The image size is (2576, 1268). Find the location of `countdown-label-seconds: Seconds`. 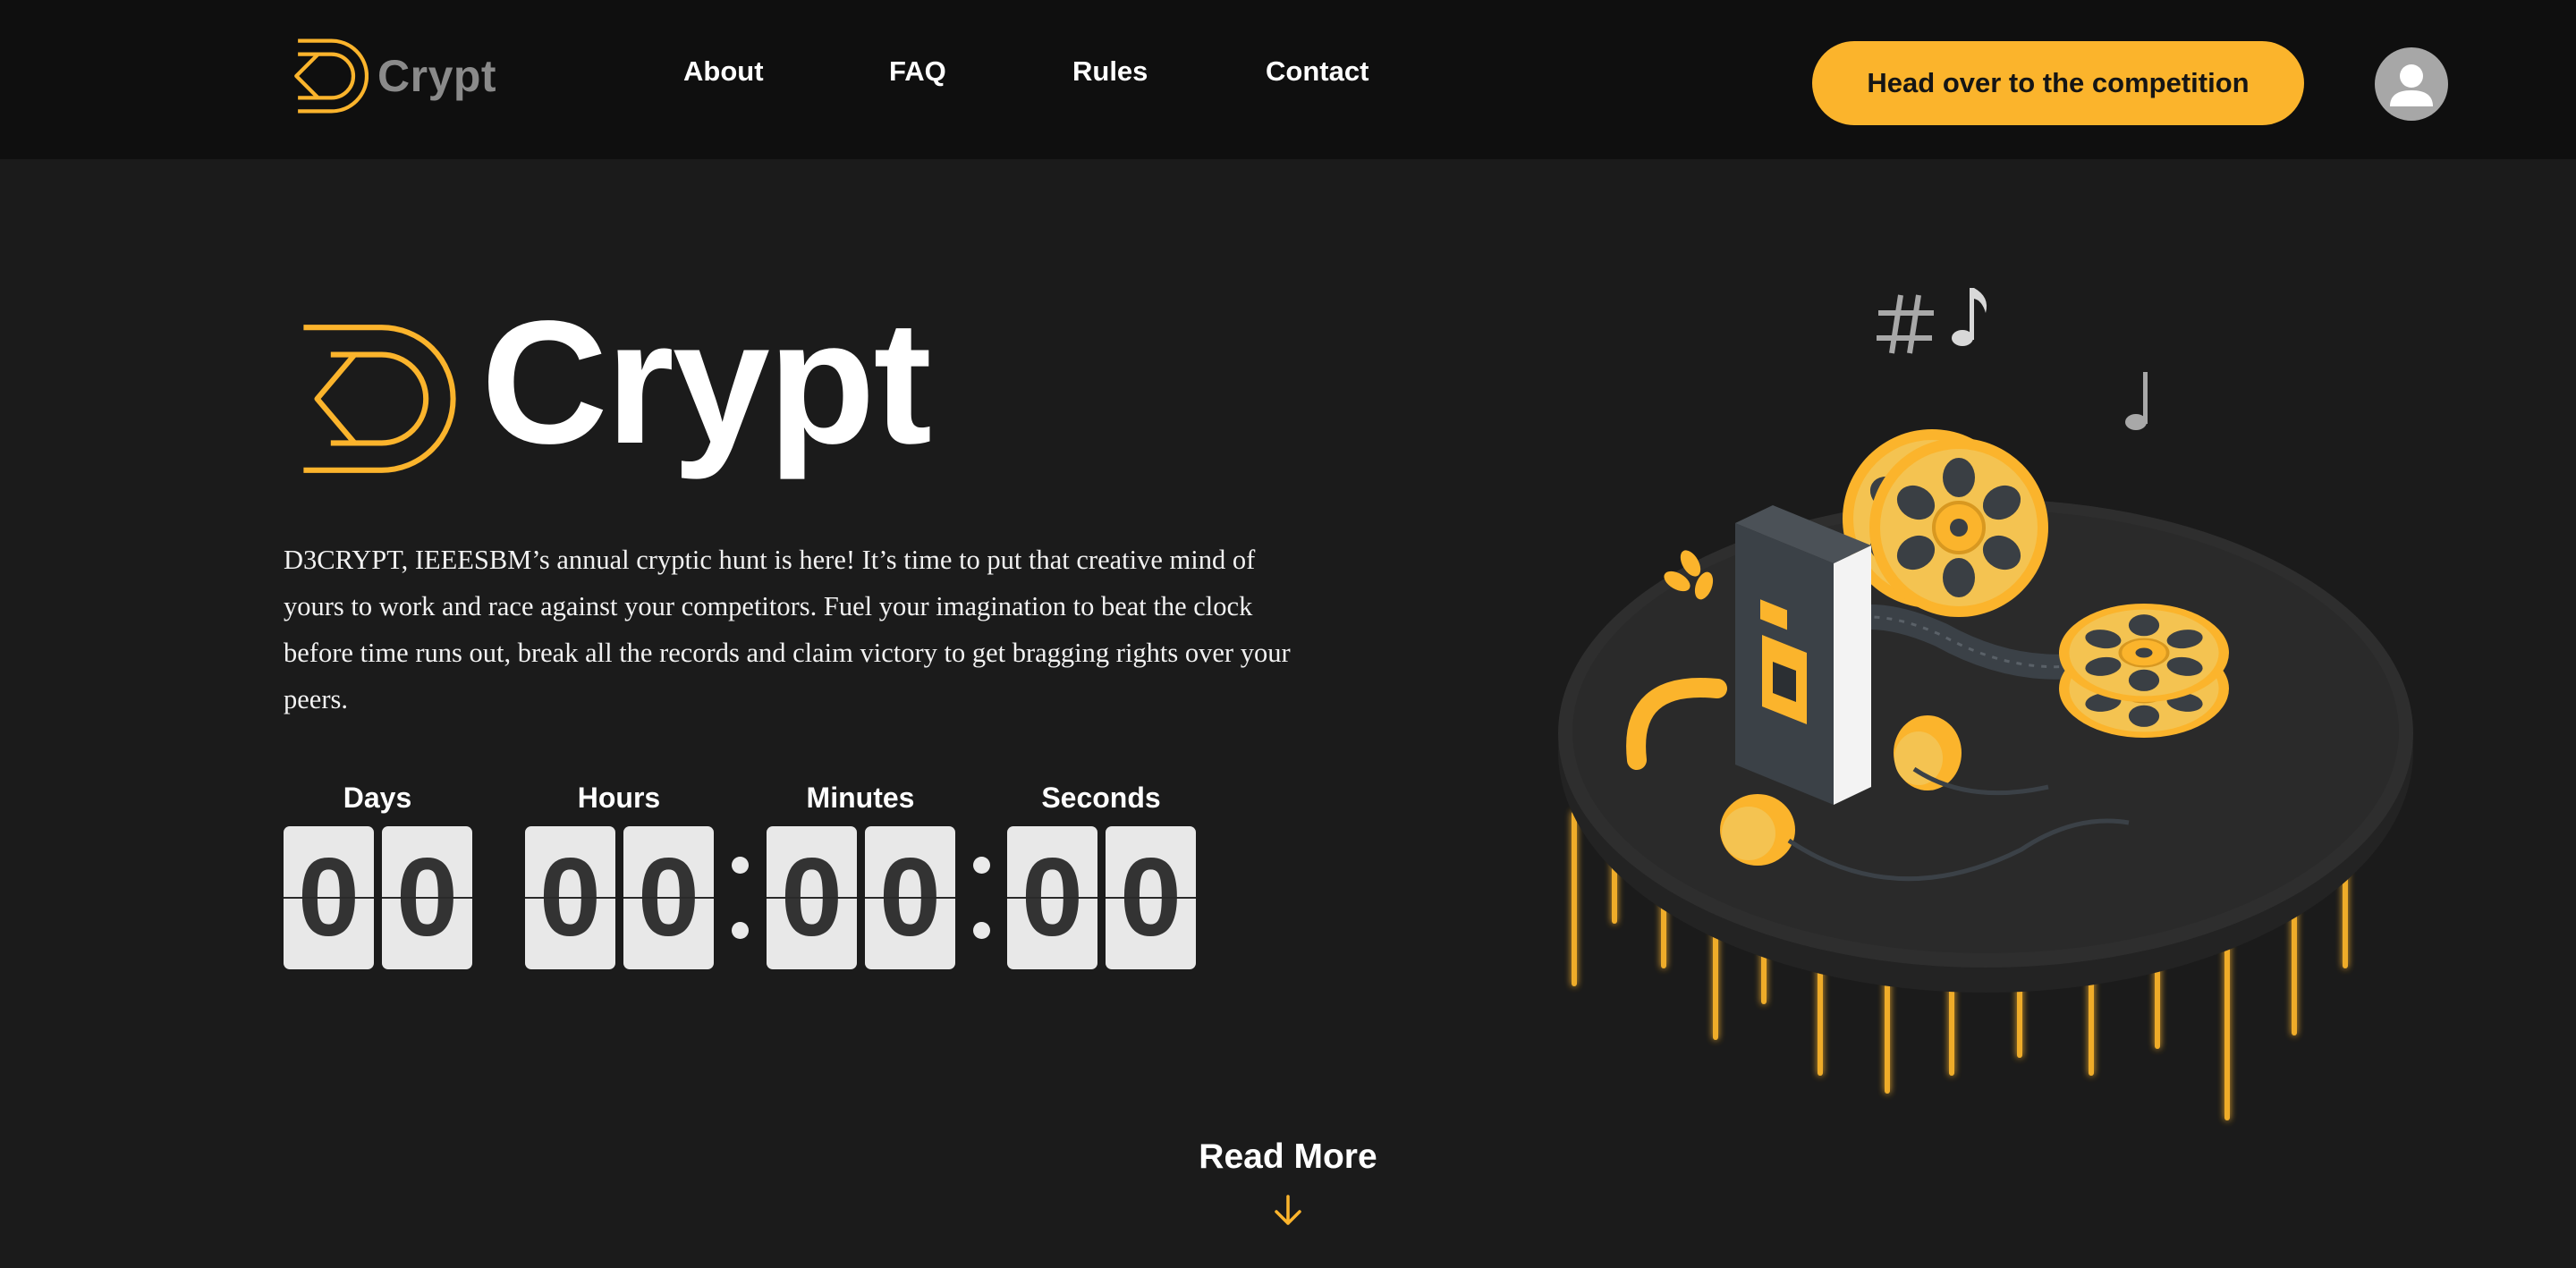

countdown-label-seconds: Seconds is located at coordinates (1101, 798).